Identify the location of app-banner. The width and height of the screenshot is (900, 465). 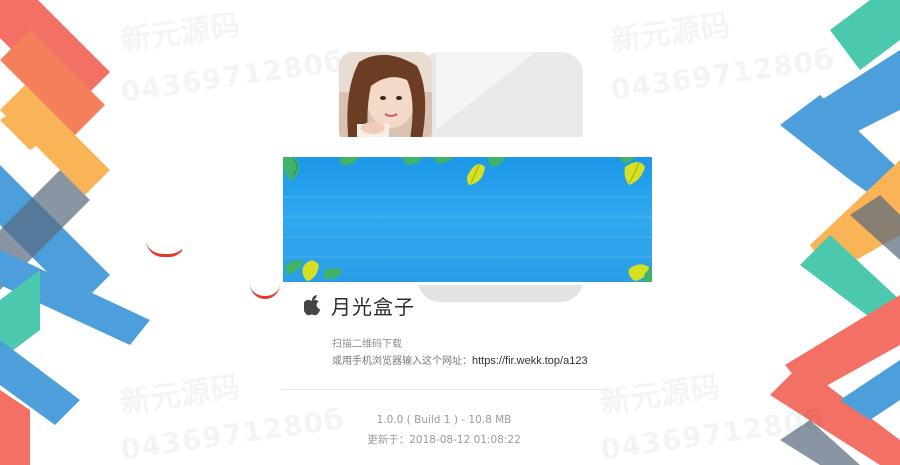
(467, 219).